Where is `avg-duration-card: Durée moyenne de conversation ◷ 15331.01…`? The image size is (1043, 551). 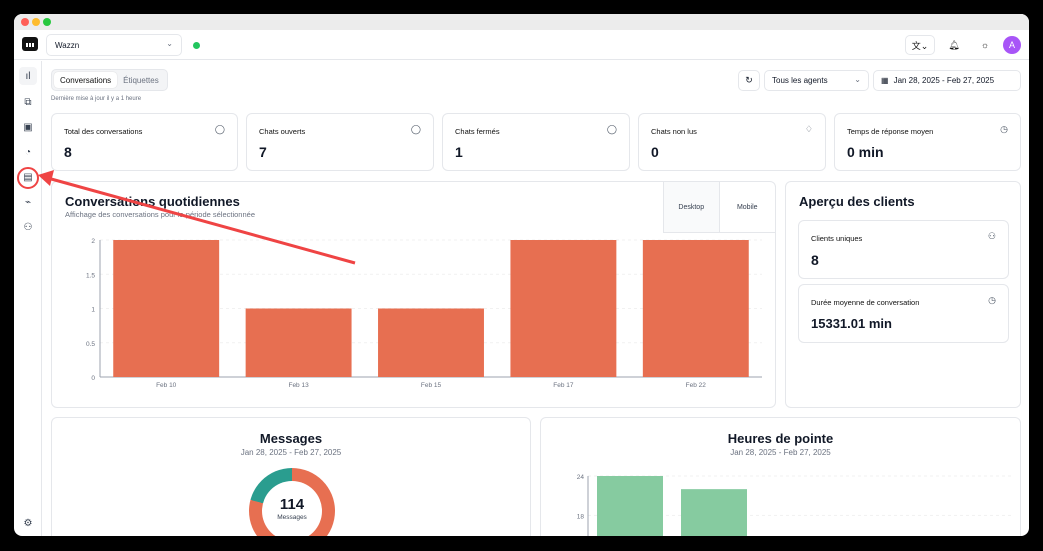 avg-duration-card: Durée moyenne de conversation ◷ 15331.01… is located at coordinates (903, 313).